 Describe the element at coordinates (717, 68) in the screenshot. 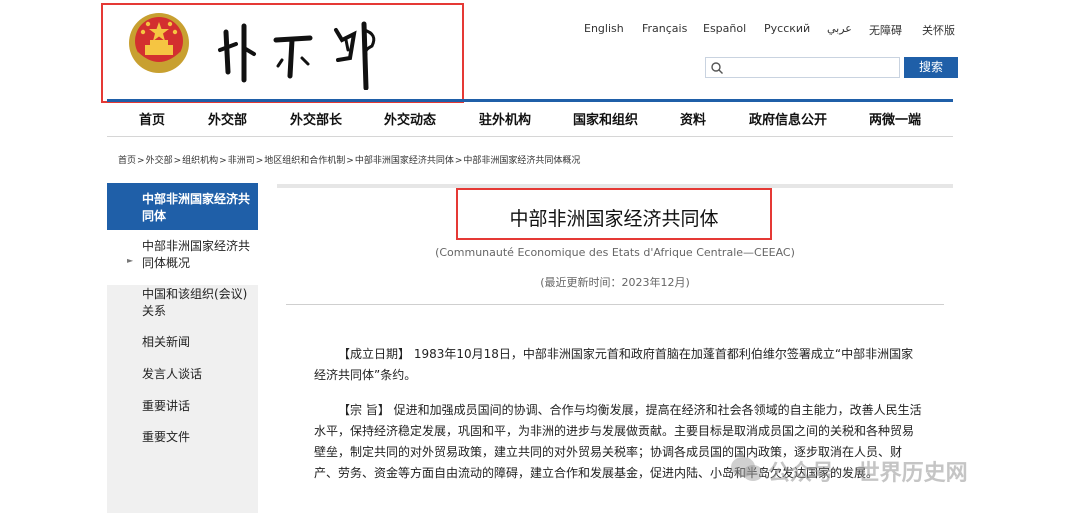

I see `search-icon` at that location.